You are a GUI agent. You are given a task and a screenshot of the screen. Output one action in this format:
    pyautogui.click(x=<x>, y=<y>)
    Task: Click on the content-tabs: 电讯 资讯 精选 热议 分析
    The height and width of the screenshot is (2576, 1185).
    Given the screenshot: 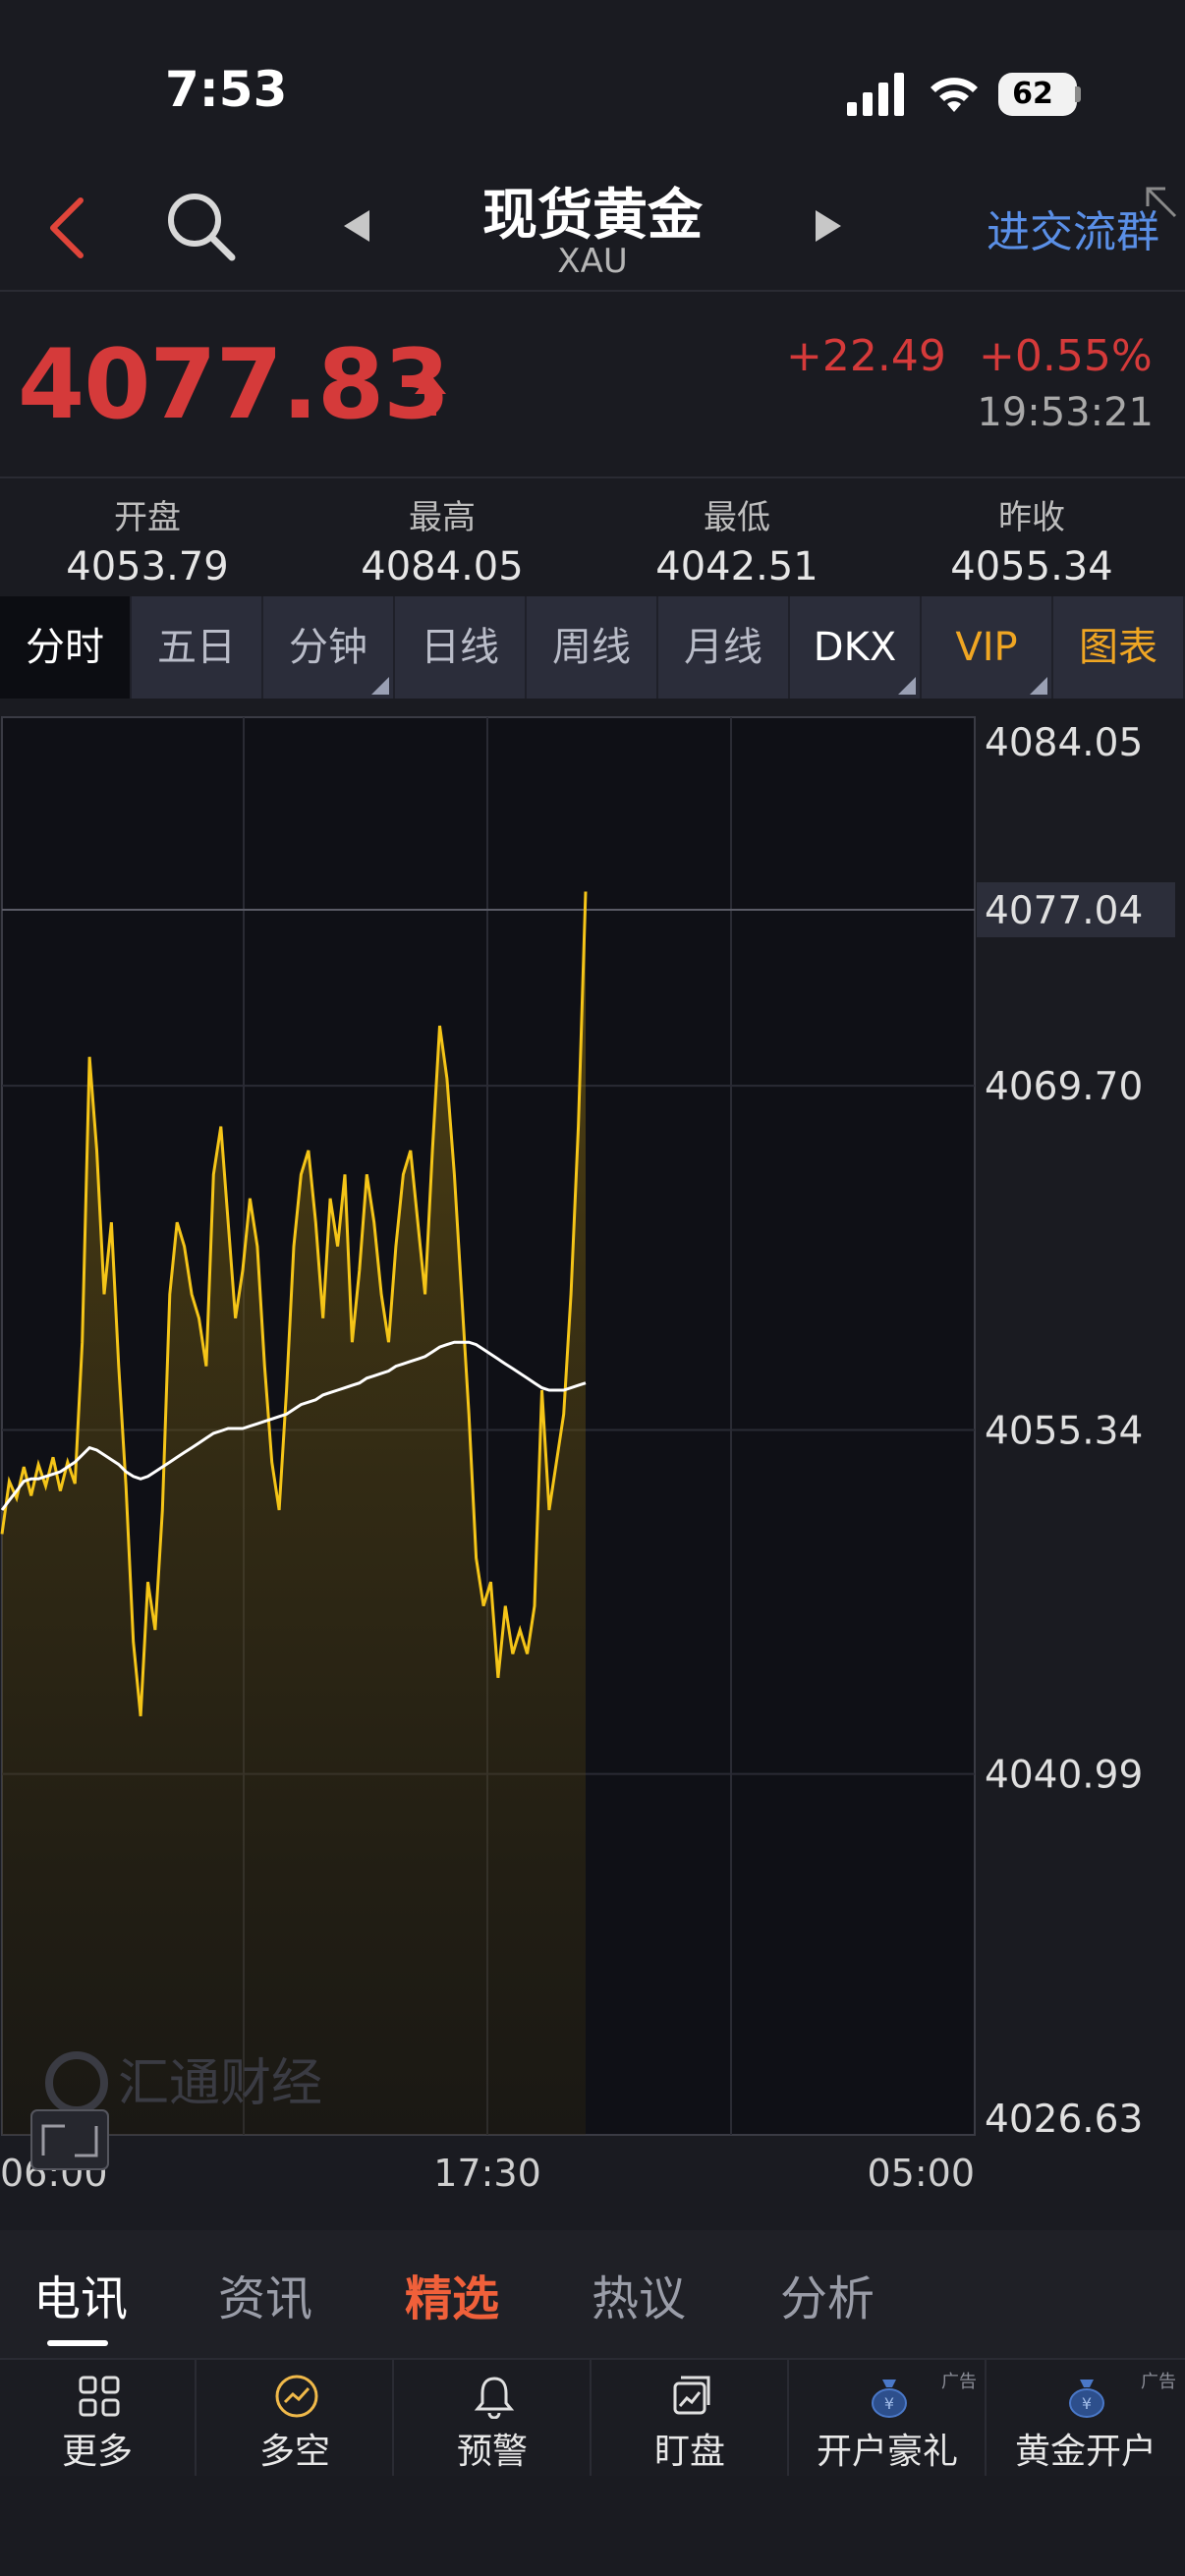 What is the action you would take?
    pyautogui.click(x=592, y=2294)
    